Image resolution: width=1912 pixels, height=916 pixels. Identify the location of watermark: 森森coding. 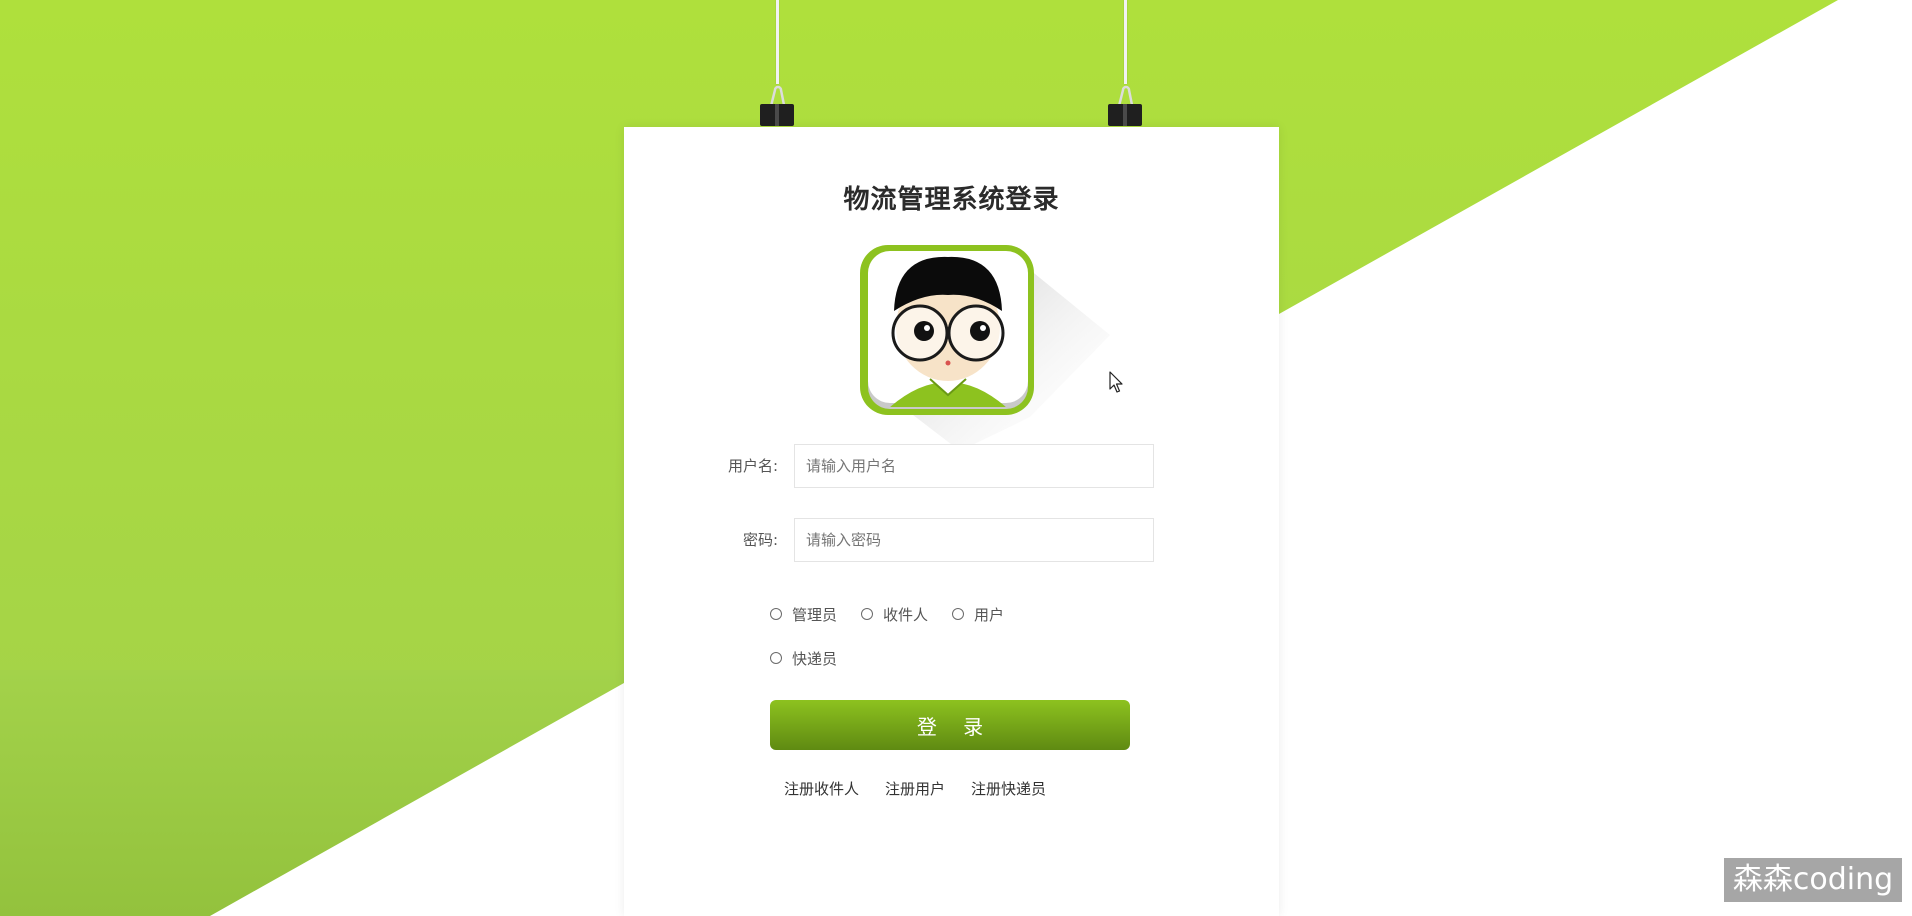
(1813, 880).